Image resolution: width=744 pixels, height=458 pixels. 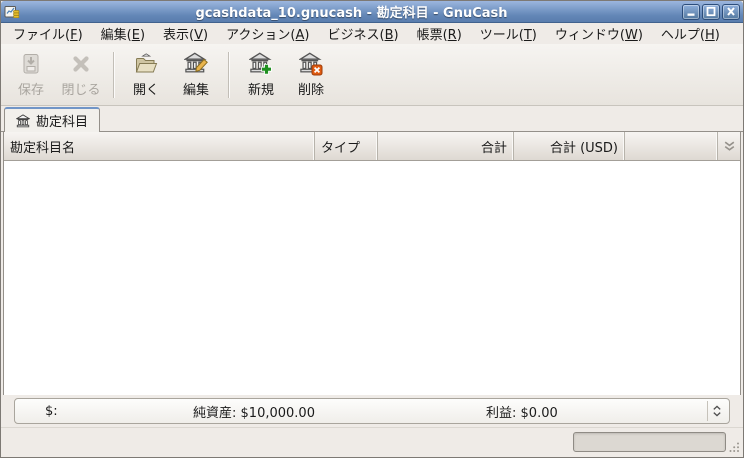 I want to click on tab-label: 勘定科目, so click(x=62, y=122).